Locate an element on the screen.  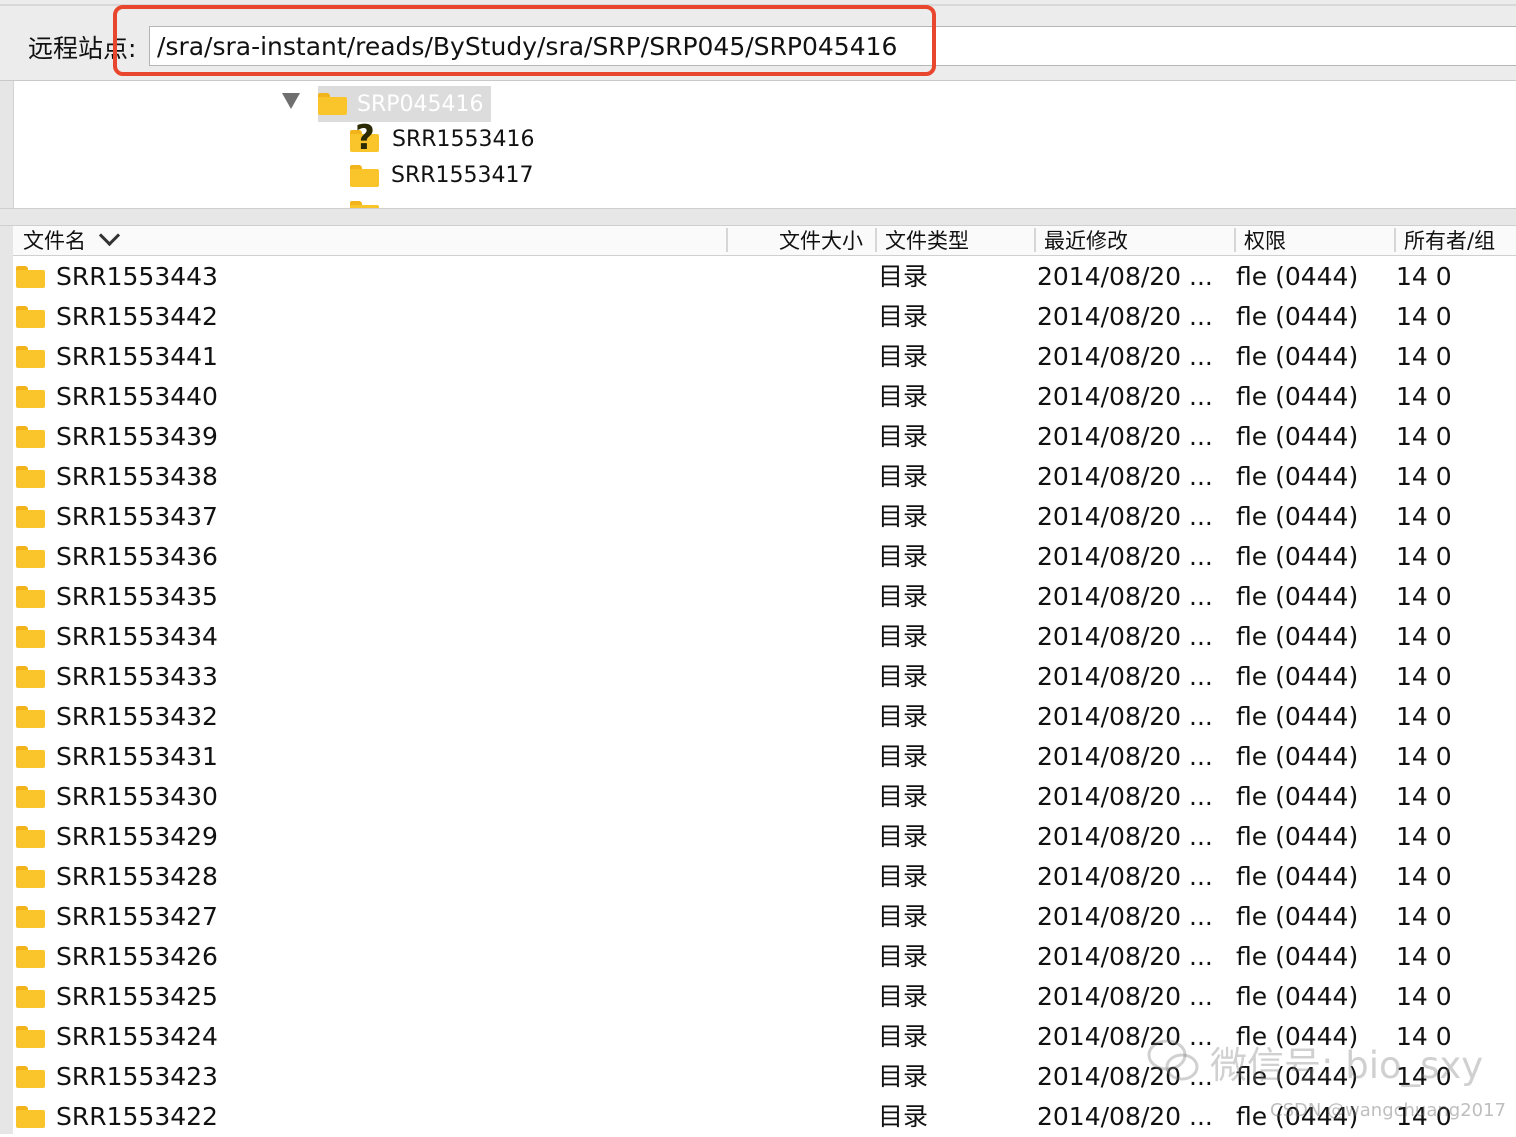
pane-splitter is located at coordinates (758, 217).